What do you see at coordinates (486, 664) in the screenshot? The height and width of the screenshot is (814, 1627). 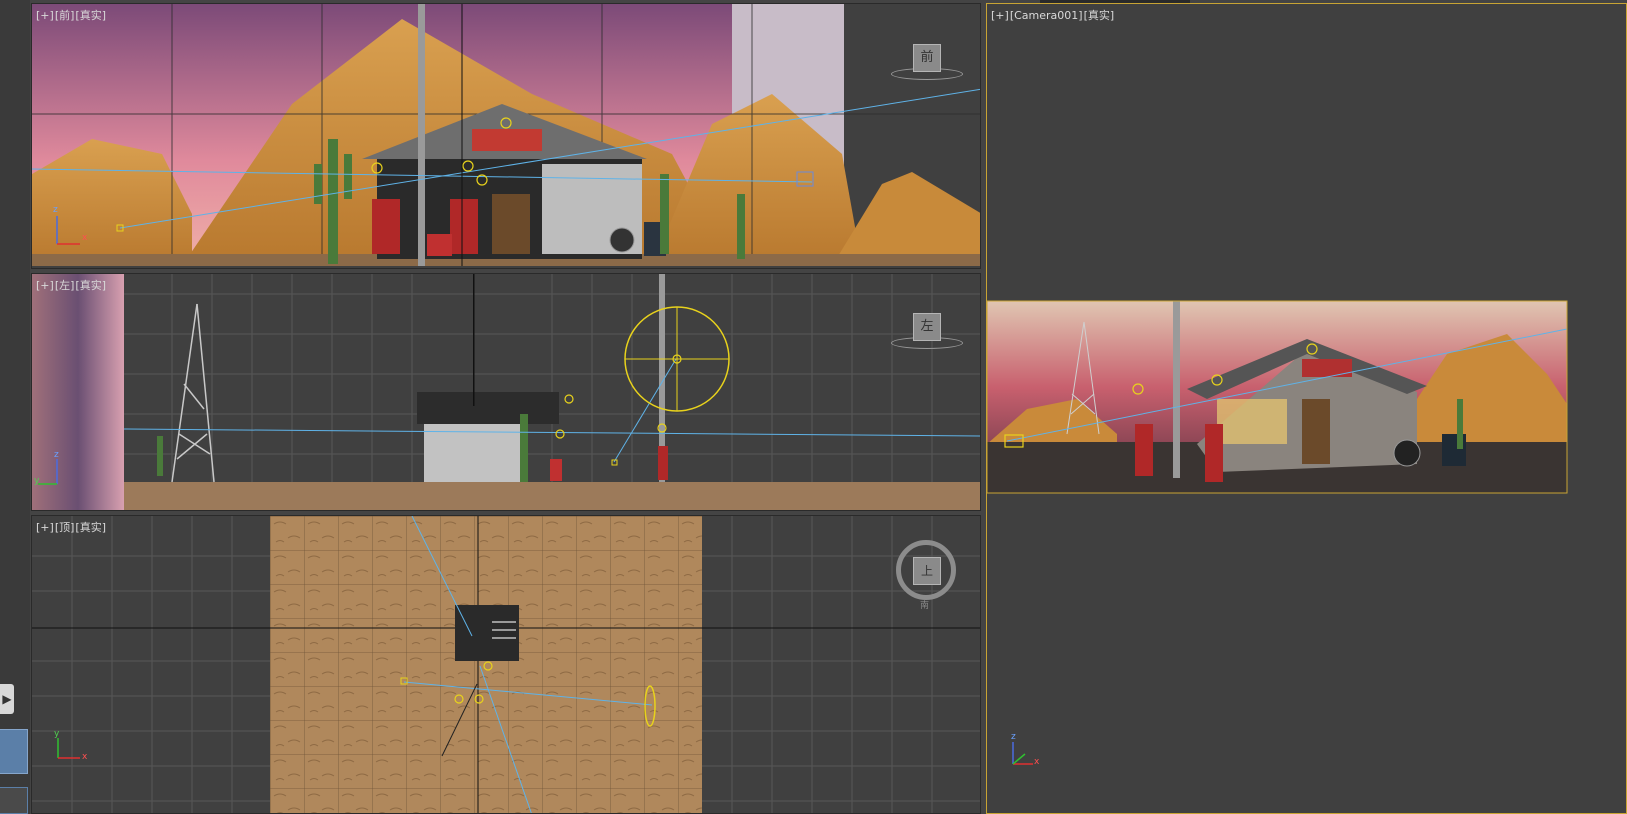 I see `ground-plane-top` at bounding box center [486, 664].